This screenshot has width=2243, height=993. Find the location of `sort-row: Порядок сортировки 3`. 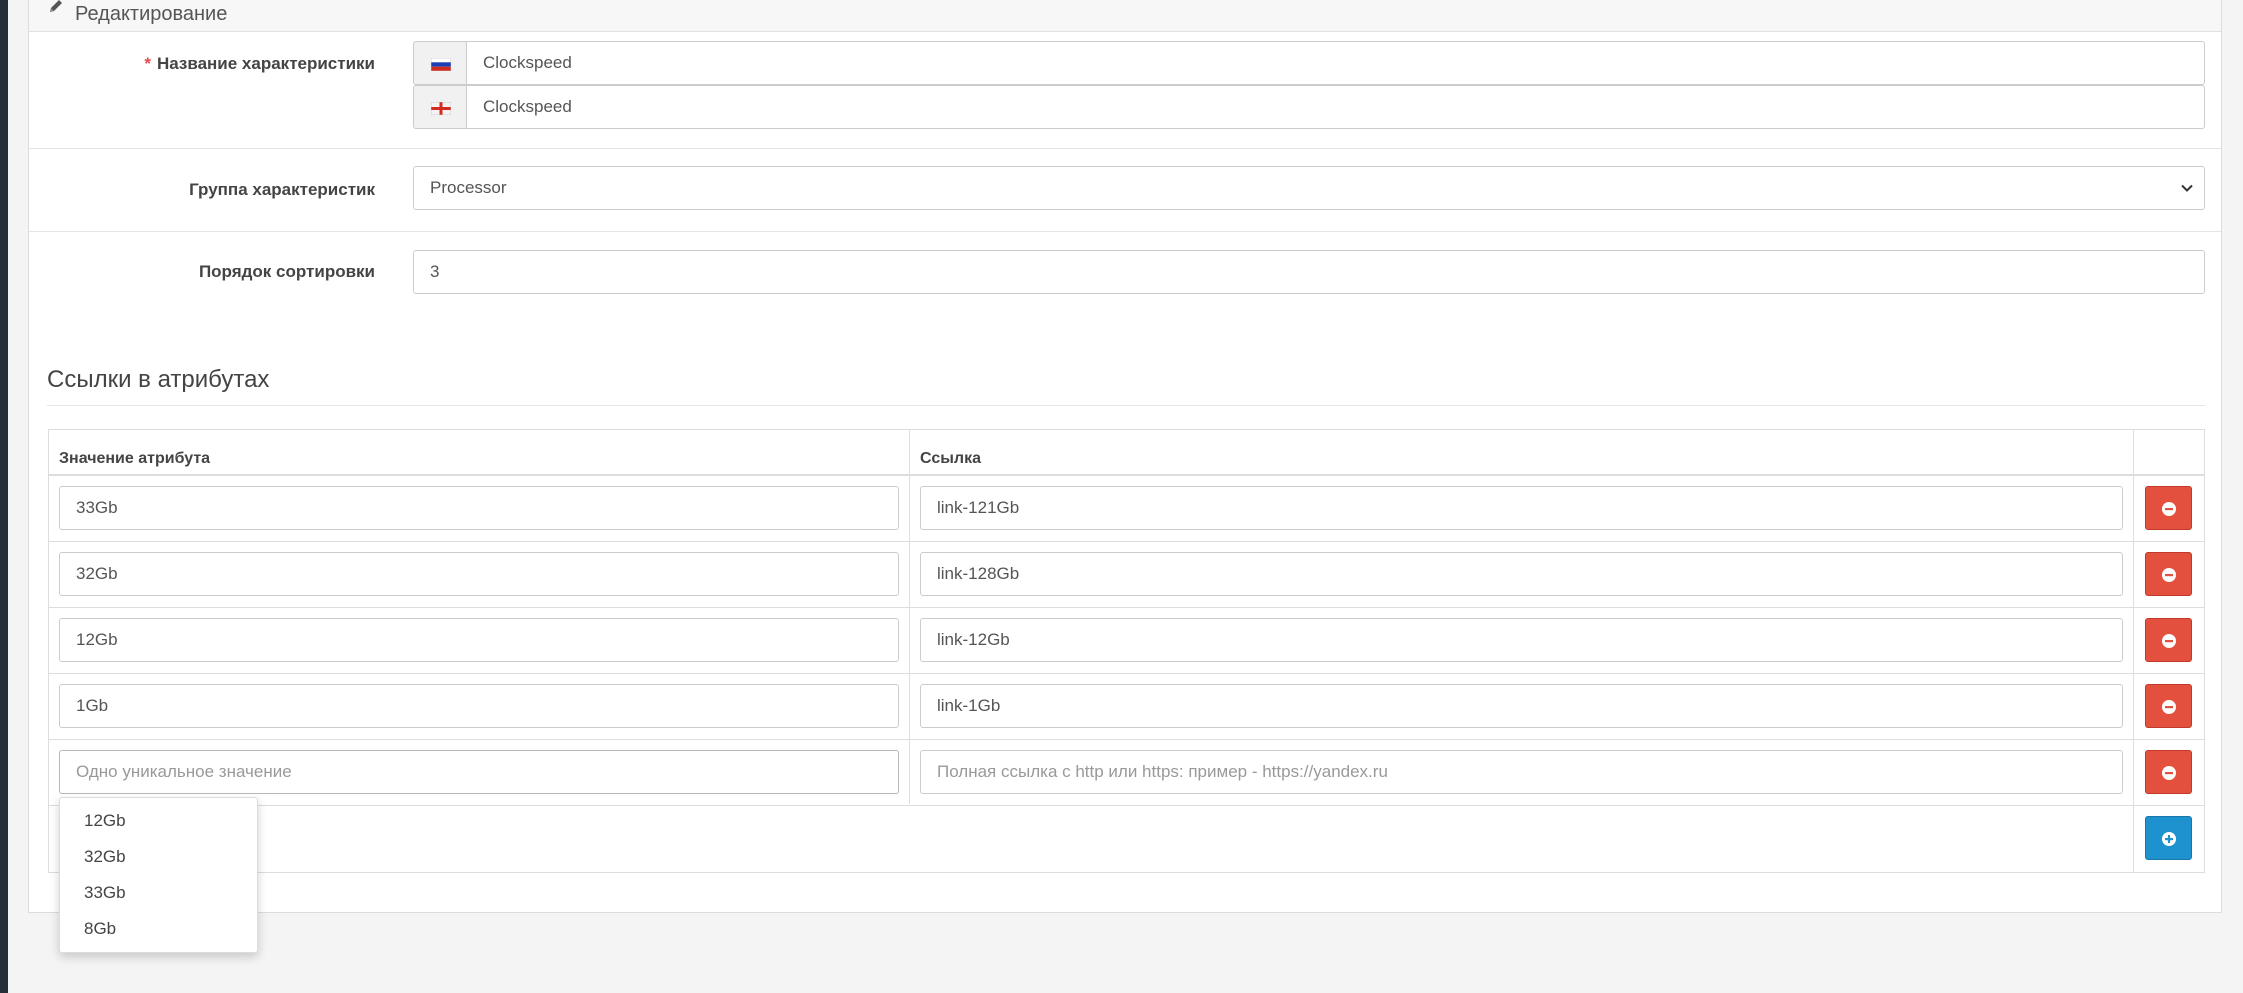

sort-row: Порядок сортировки 3 is located at coordinates (1125, 272).